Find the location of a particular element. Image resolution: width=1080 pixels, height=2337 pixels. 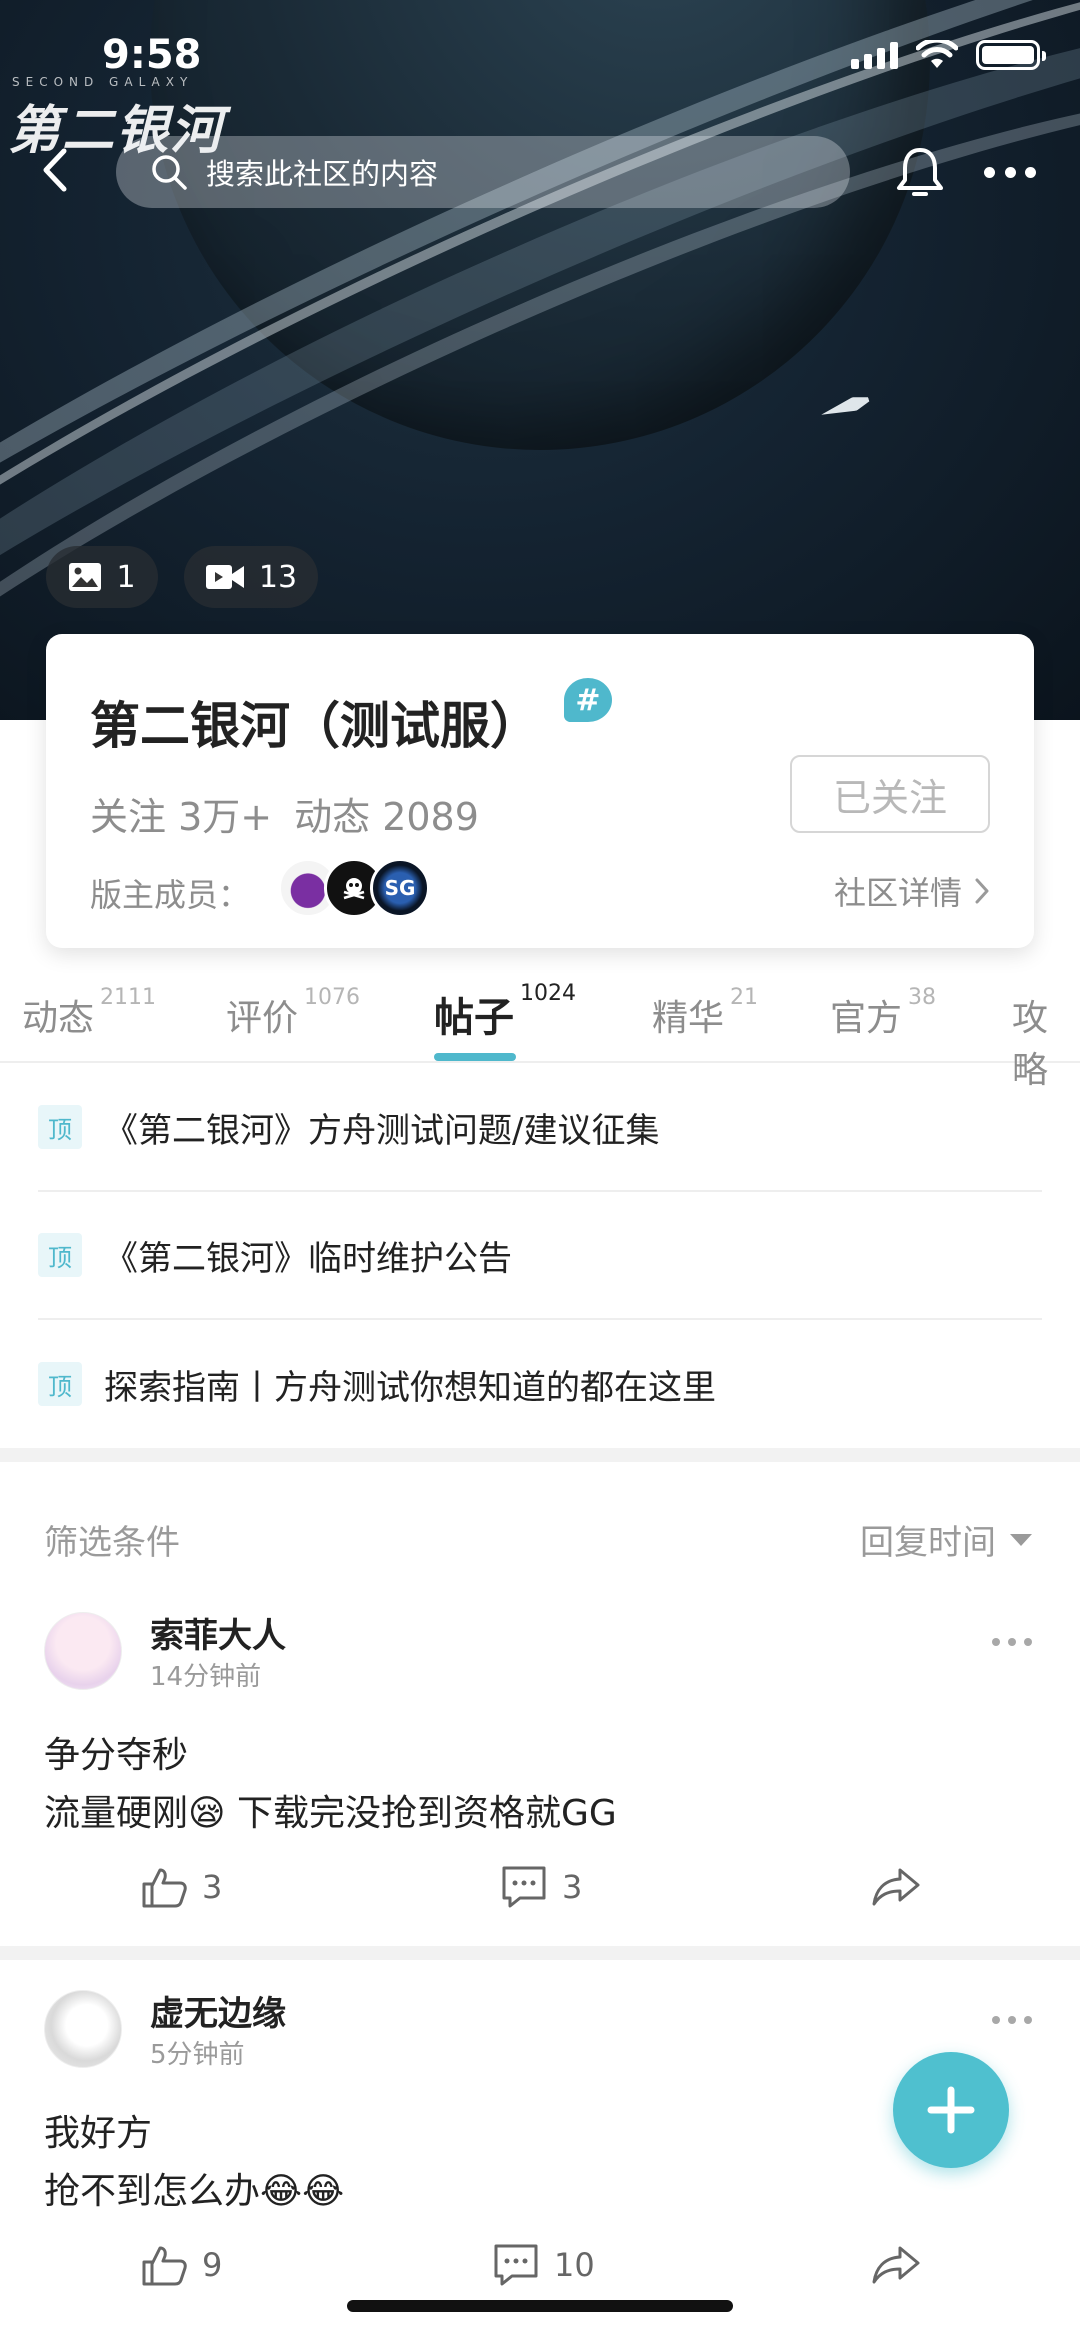

pinned-post: 顶 《第二银河》方舟测试问题/建议征集 is located at coordinates (540, 1128).